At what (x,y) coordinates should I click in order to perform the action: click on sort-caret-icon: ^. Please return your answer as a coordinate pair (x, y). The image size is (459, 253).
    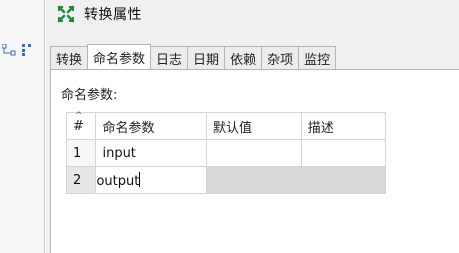
    Looking at the image, I should click on (79, 116).